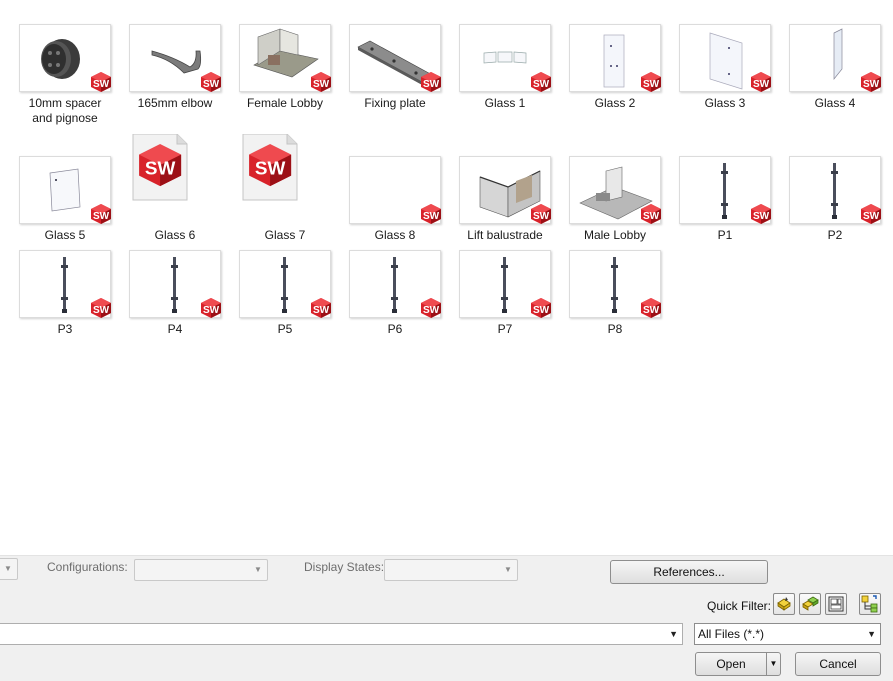  I want to click on filter-assemblies-icon, so click(810, 603).